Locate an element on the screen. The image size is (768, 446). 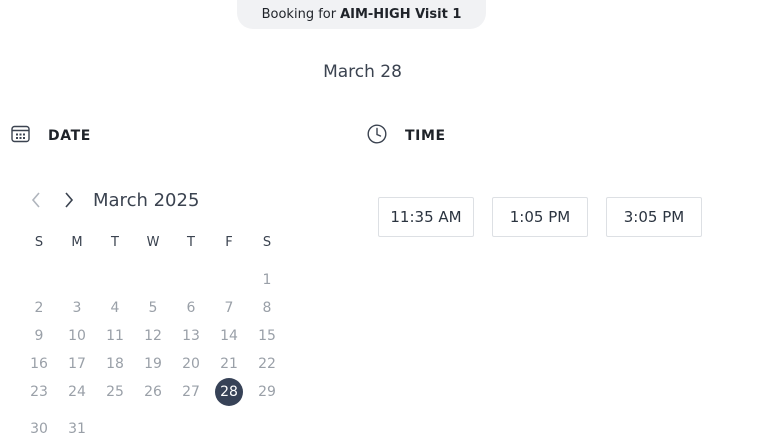
time-slot-button: 3:05 PM is located at coordinates (654, 217).